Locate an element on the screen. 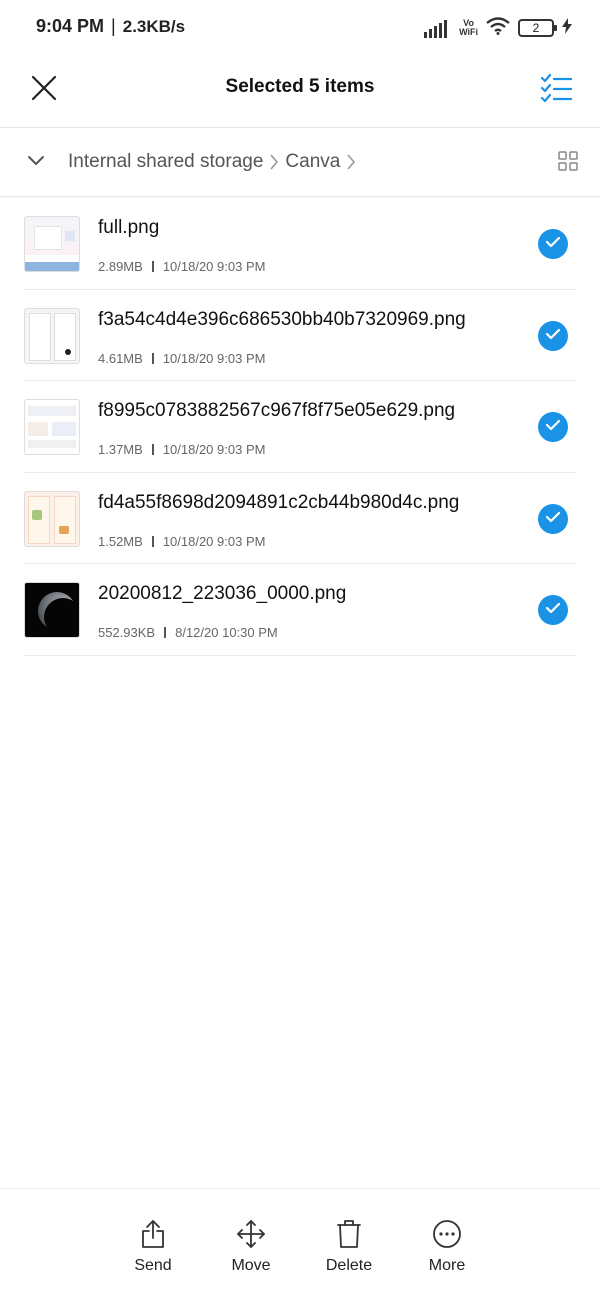 This screenshot has width=600, height=1300. file-meta: 1.52MB 10/18/20 9:03 PM is located at coordinates (181, 541).